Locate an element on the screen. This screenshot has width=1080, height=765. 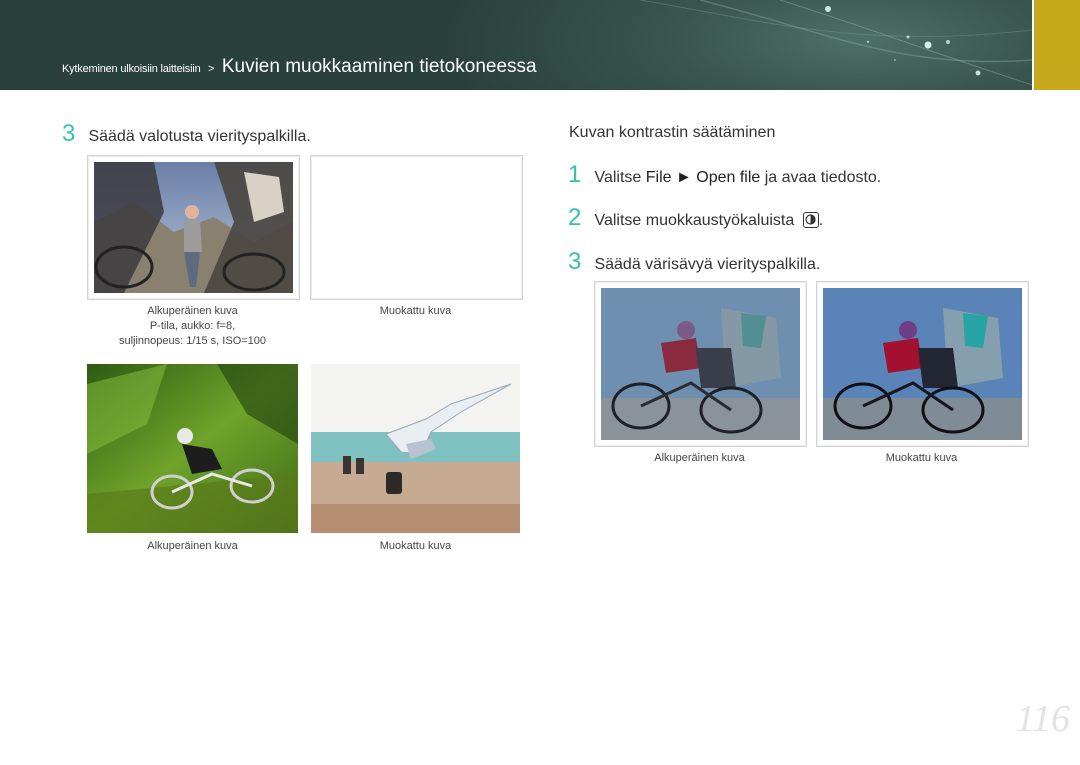
header-accent-tab is located at coordinates (1057, 45).